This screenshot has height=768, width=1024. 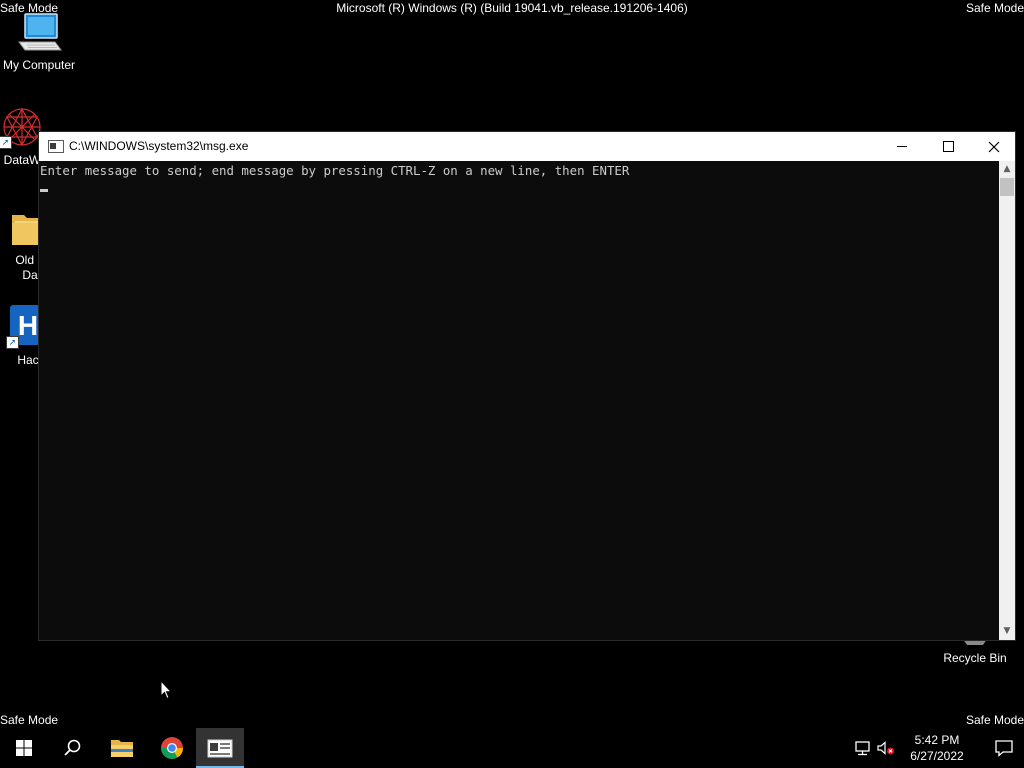 I want to click on close-icon, so click(x=994, y=146).